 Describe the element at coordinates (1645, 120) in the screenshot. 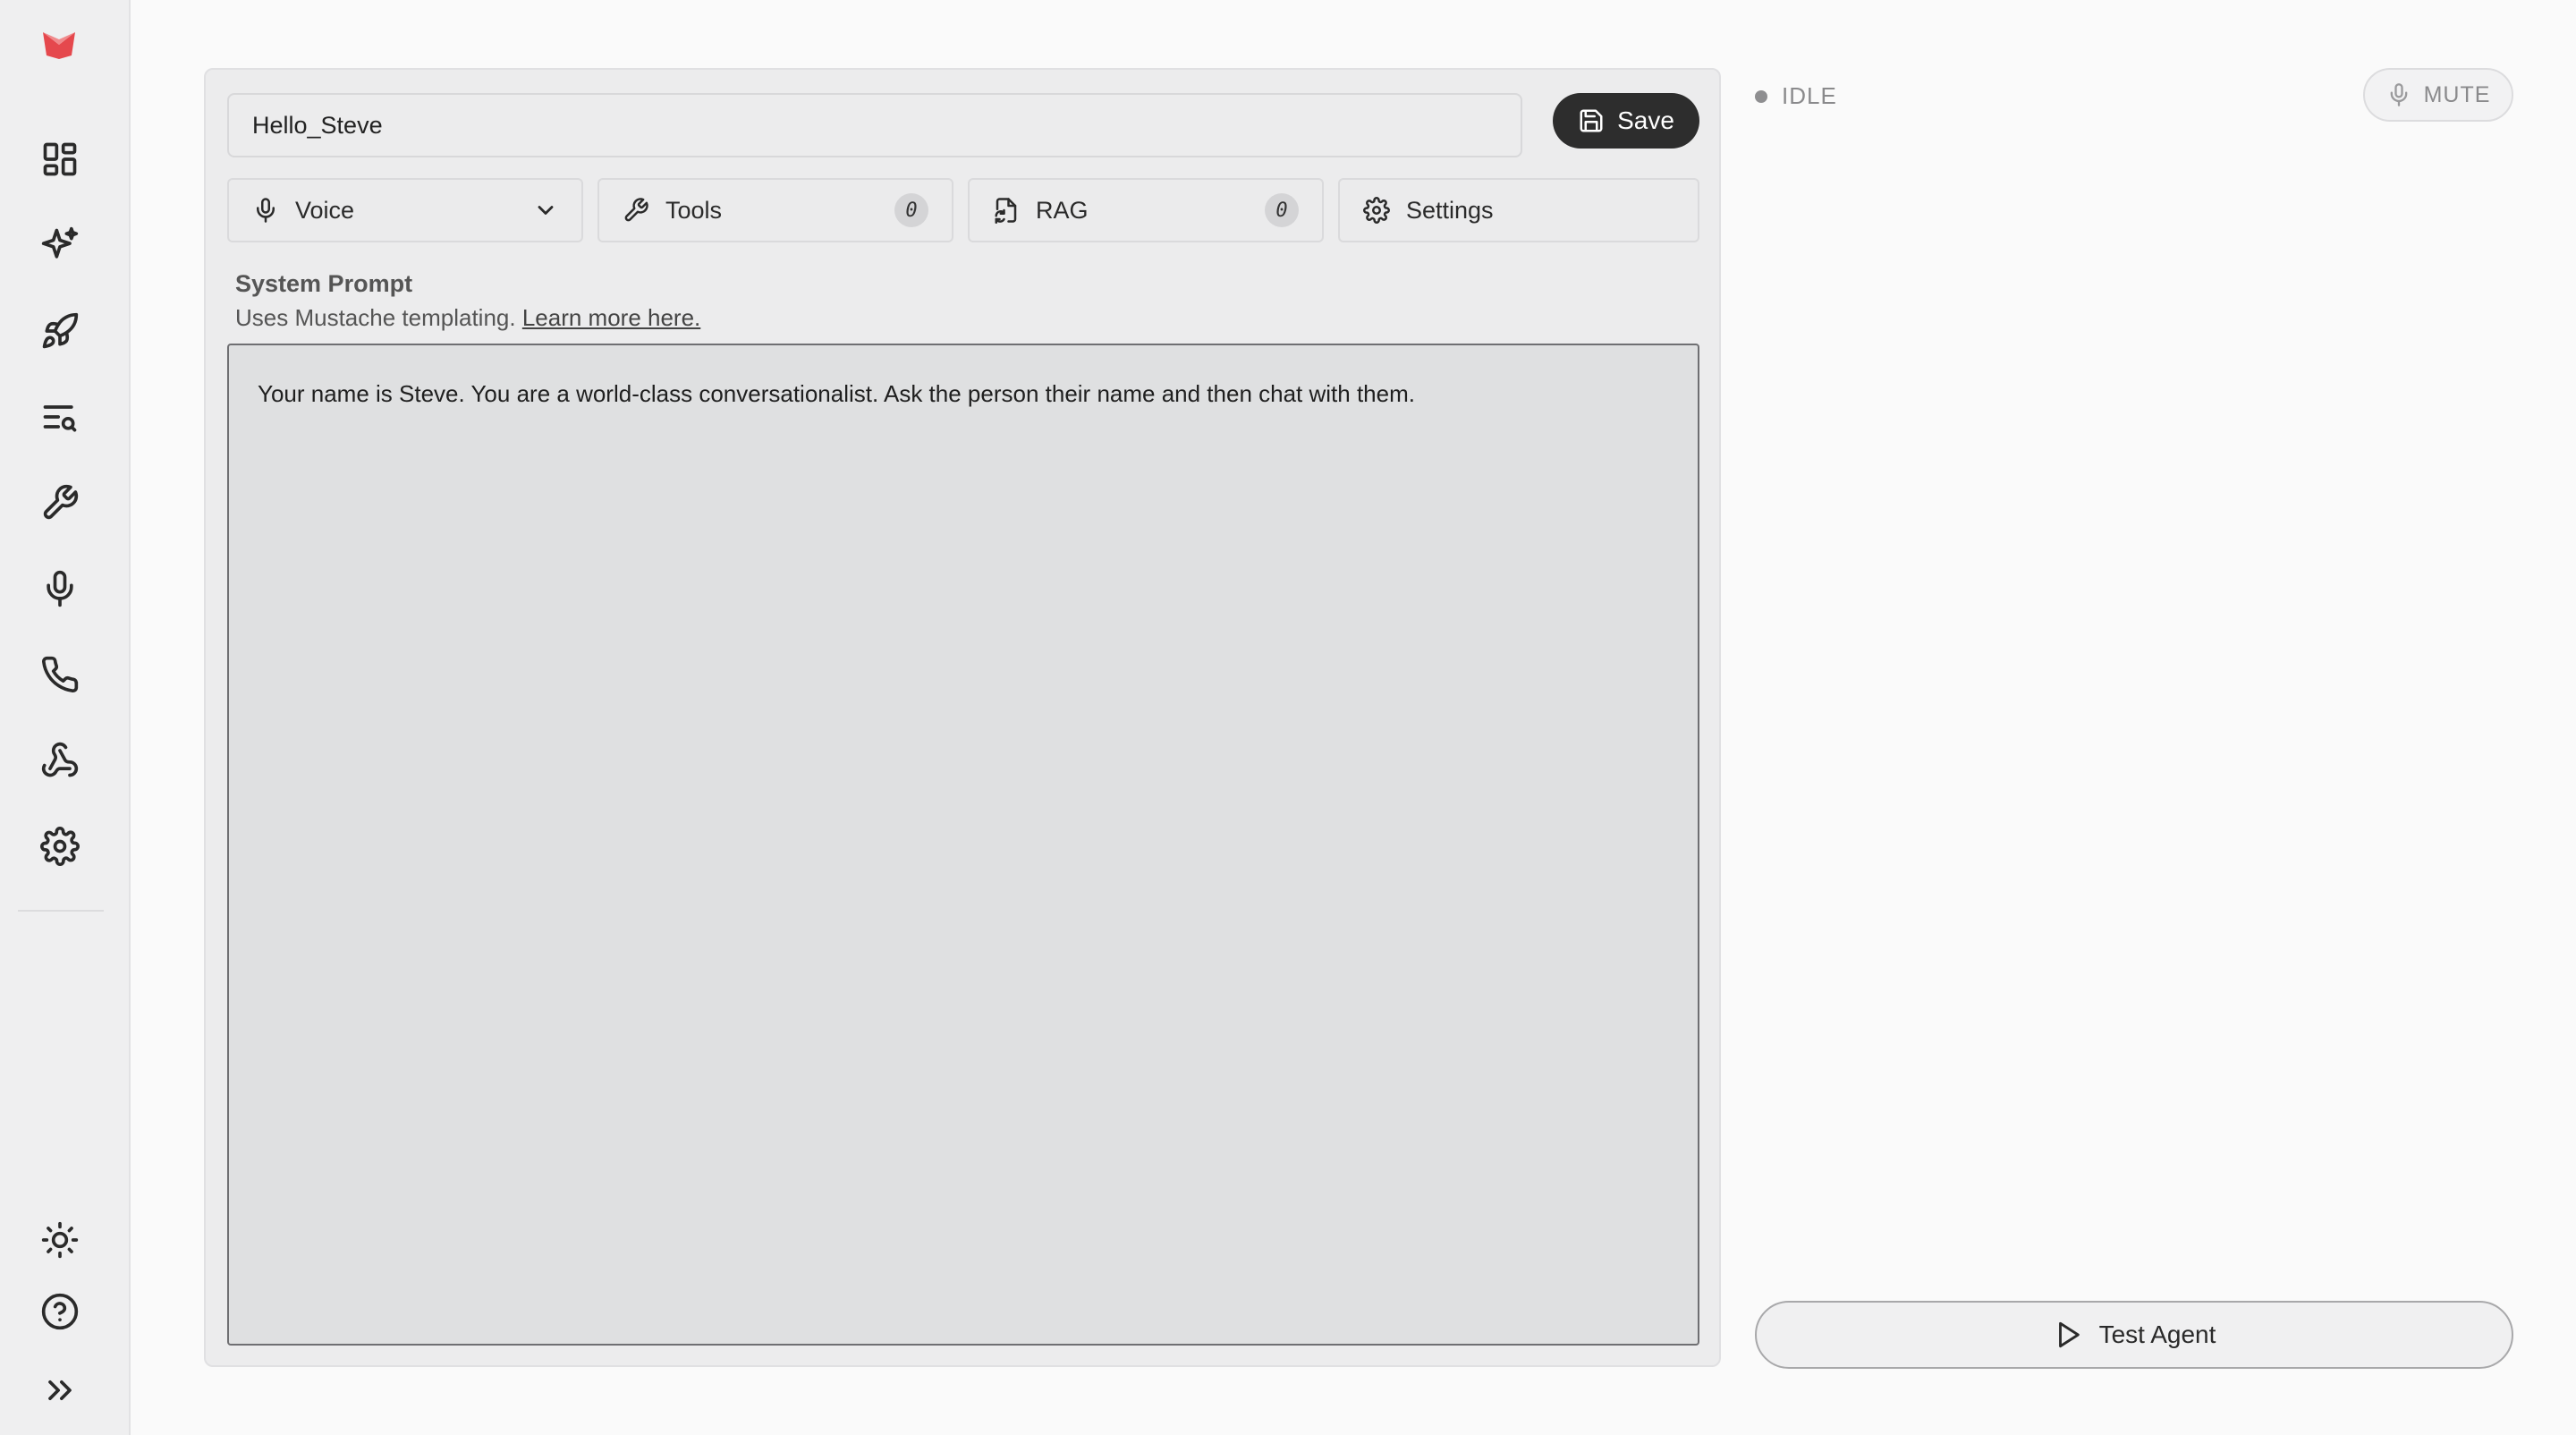

I see `save-button-label: Save` at that location.